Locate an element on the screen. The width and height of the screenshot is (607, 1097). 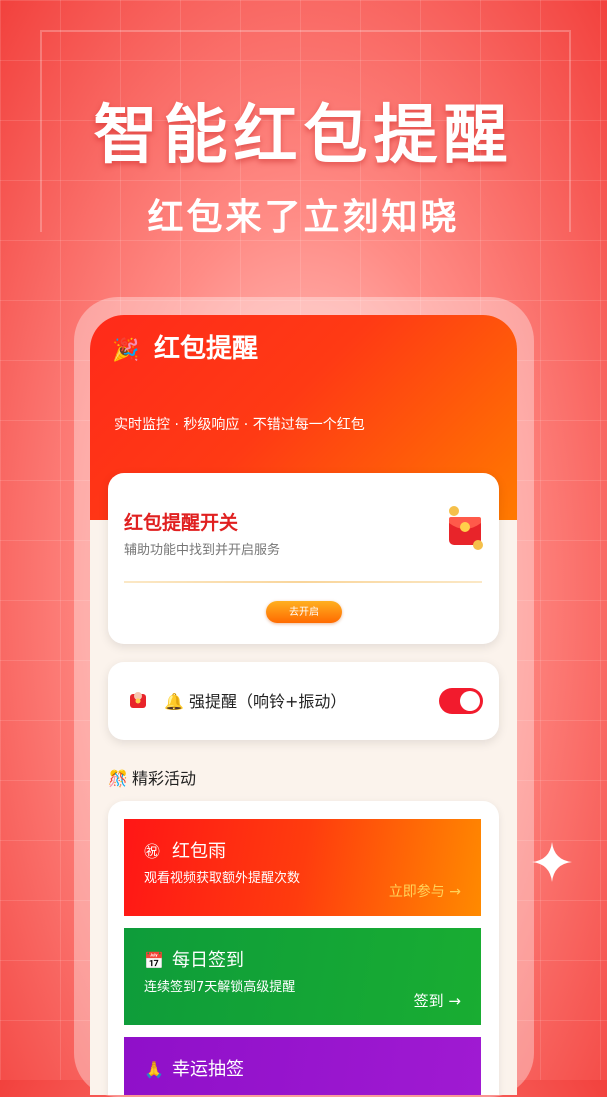
activity-card-lucky-draw: 🙏 幸运抽签 is located at coordinates (302, 1066).